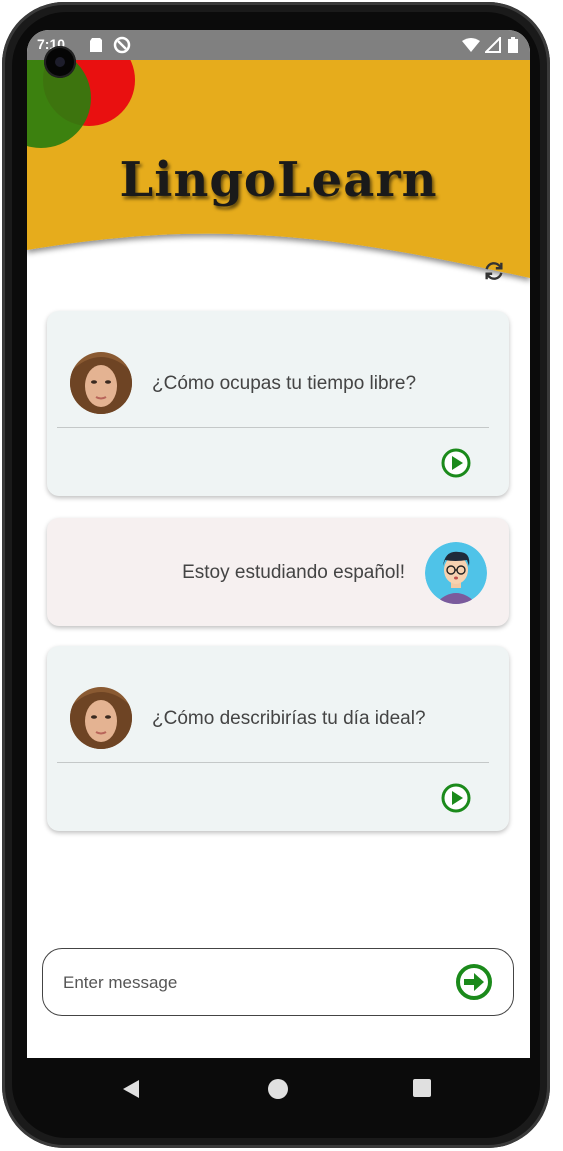  What do you see at coordinates (278, 403) in the screenshot?
I see `bot-message-card: ¿Cómo ocupas tu tiempo libre?` at bounding box center [278, 403].